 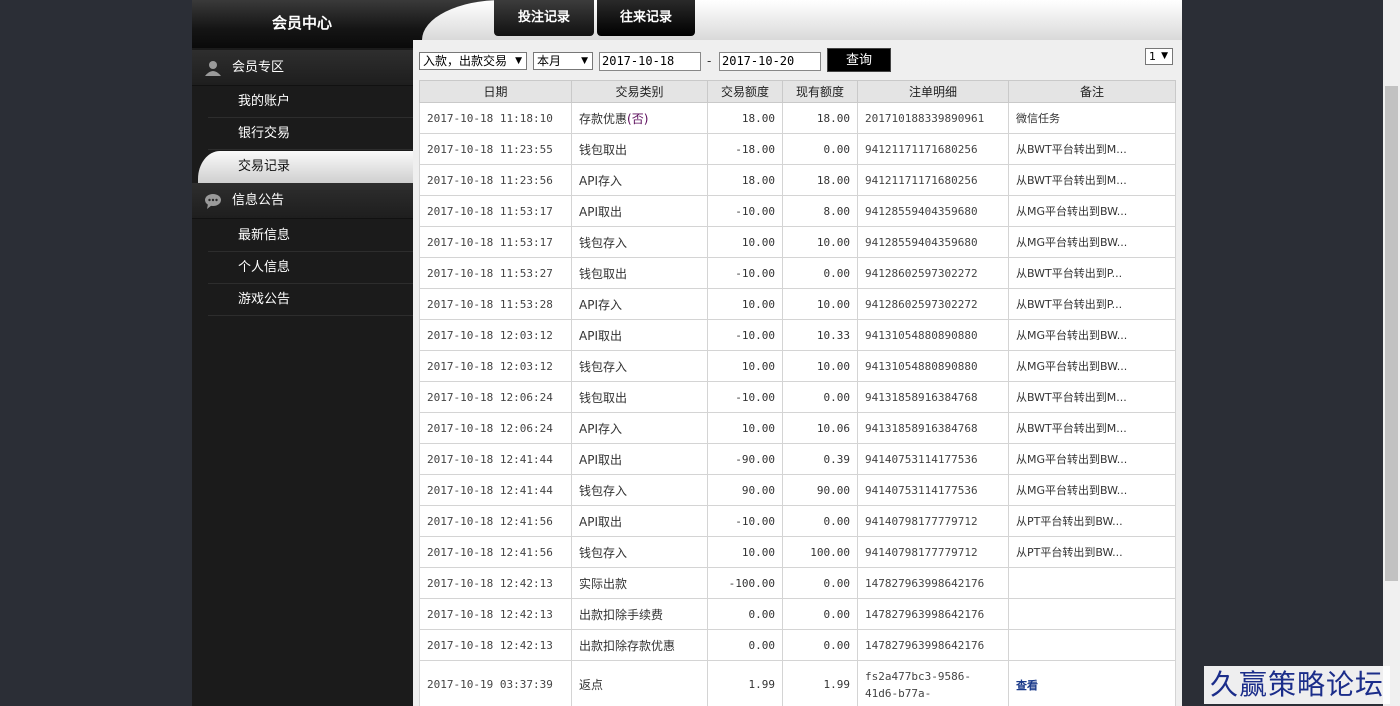 I want to click on cell-date: 2017-10-18 11:23:55, so click(x=495, y=149).